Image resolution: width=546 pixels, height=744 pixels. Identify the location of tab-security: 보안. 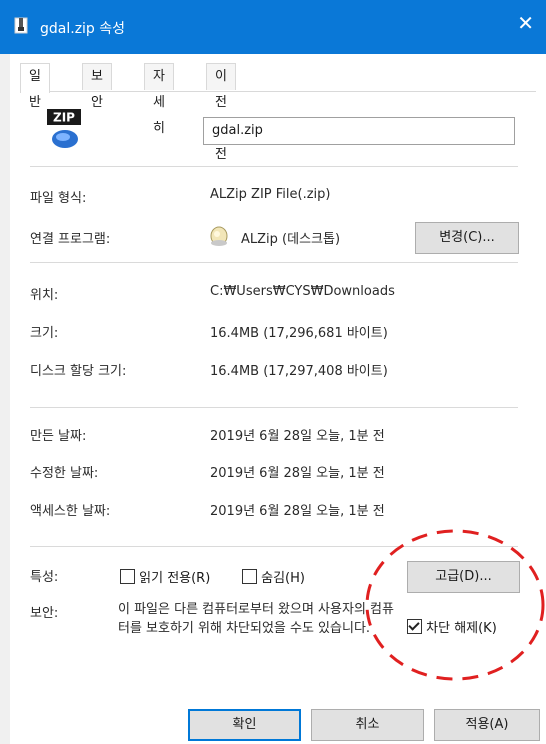
(97, 86).